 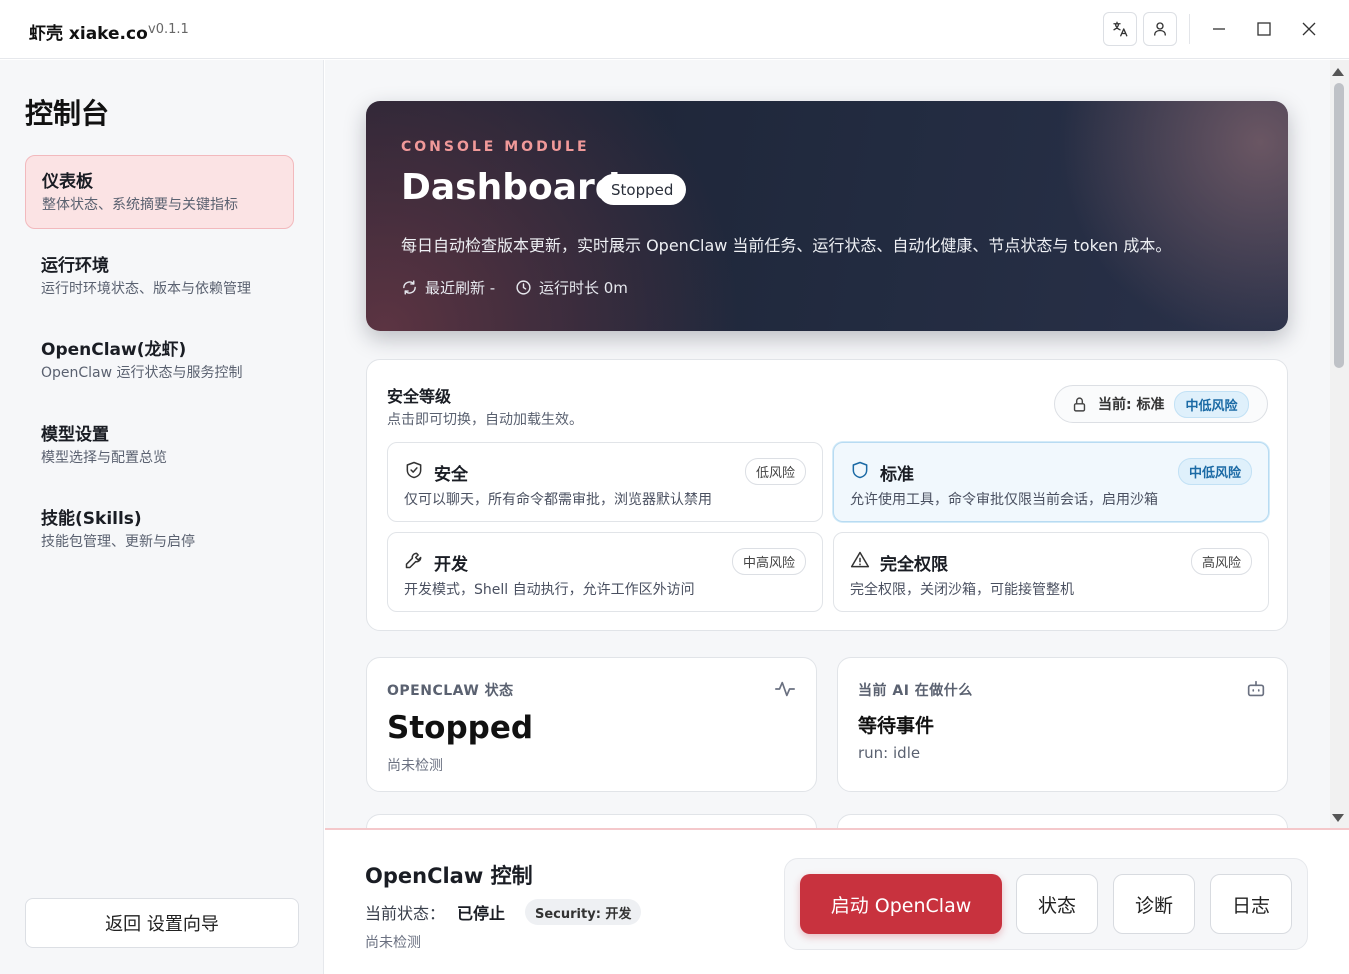 What do you see at coordinates (451, 475) in the screenshot?
I see `security-option-title: 安全` at bounding box center [451, 475].